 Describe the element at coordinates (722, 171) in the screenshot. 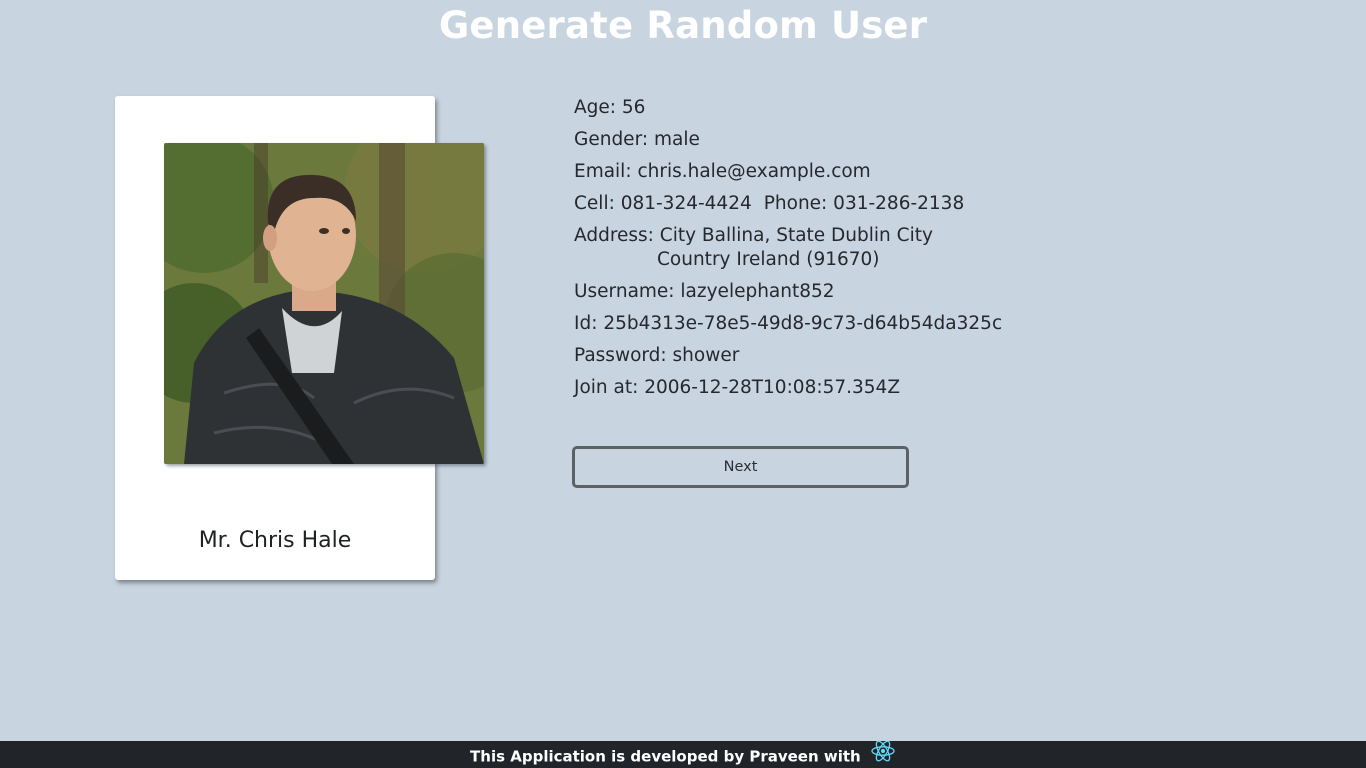

I see `email-field: Email: chris.hale@example.com` at that location.